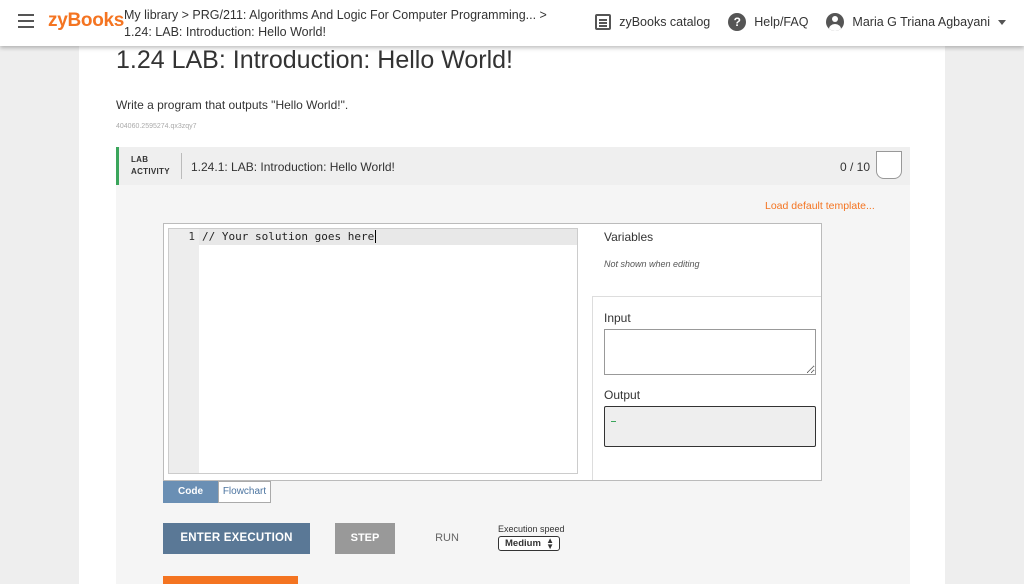 This screenshot has width=1024, height=584. What do you see at coordinates (156, 126) in the screenshot?
I see `lab-code-id: 404060.2595274.qx3zqy7` at bounding box center [156, 126].